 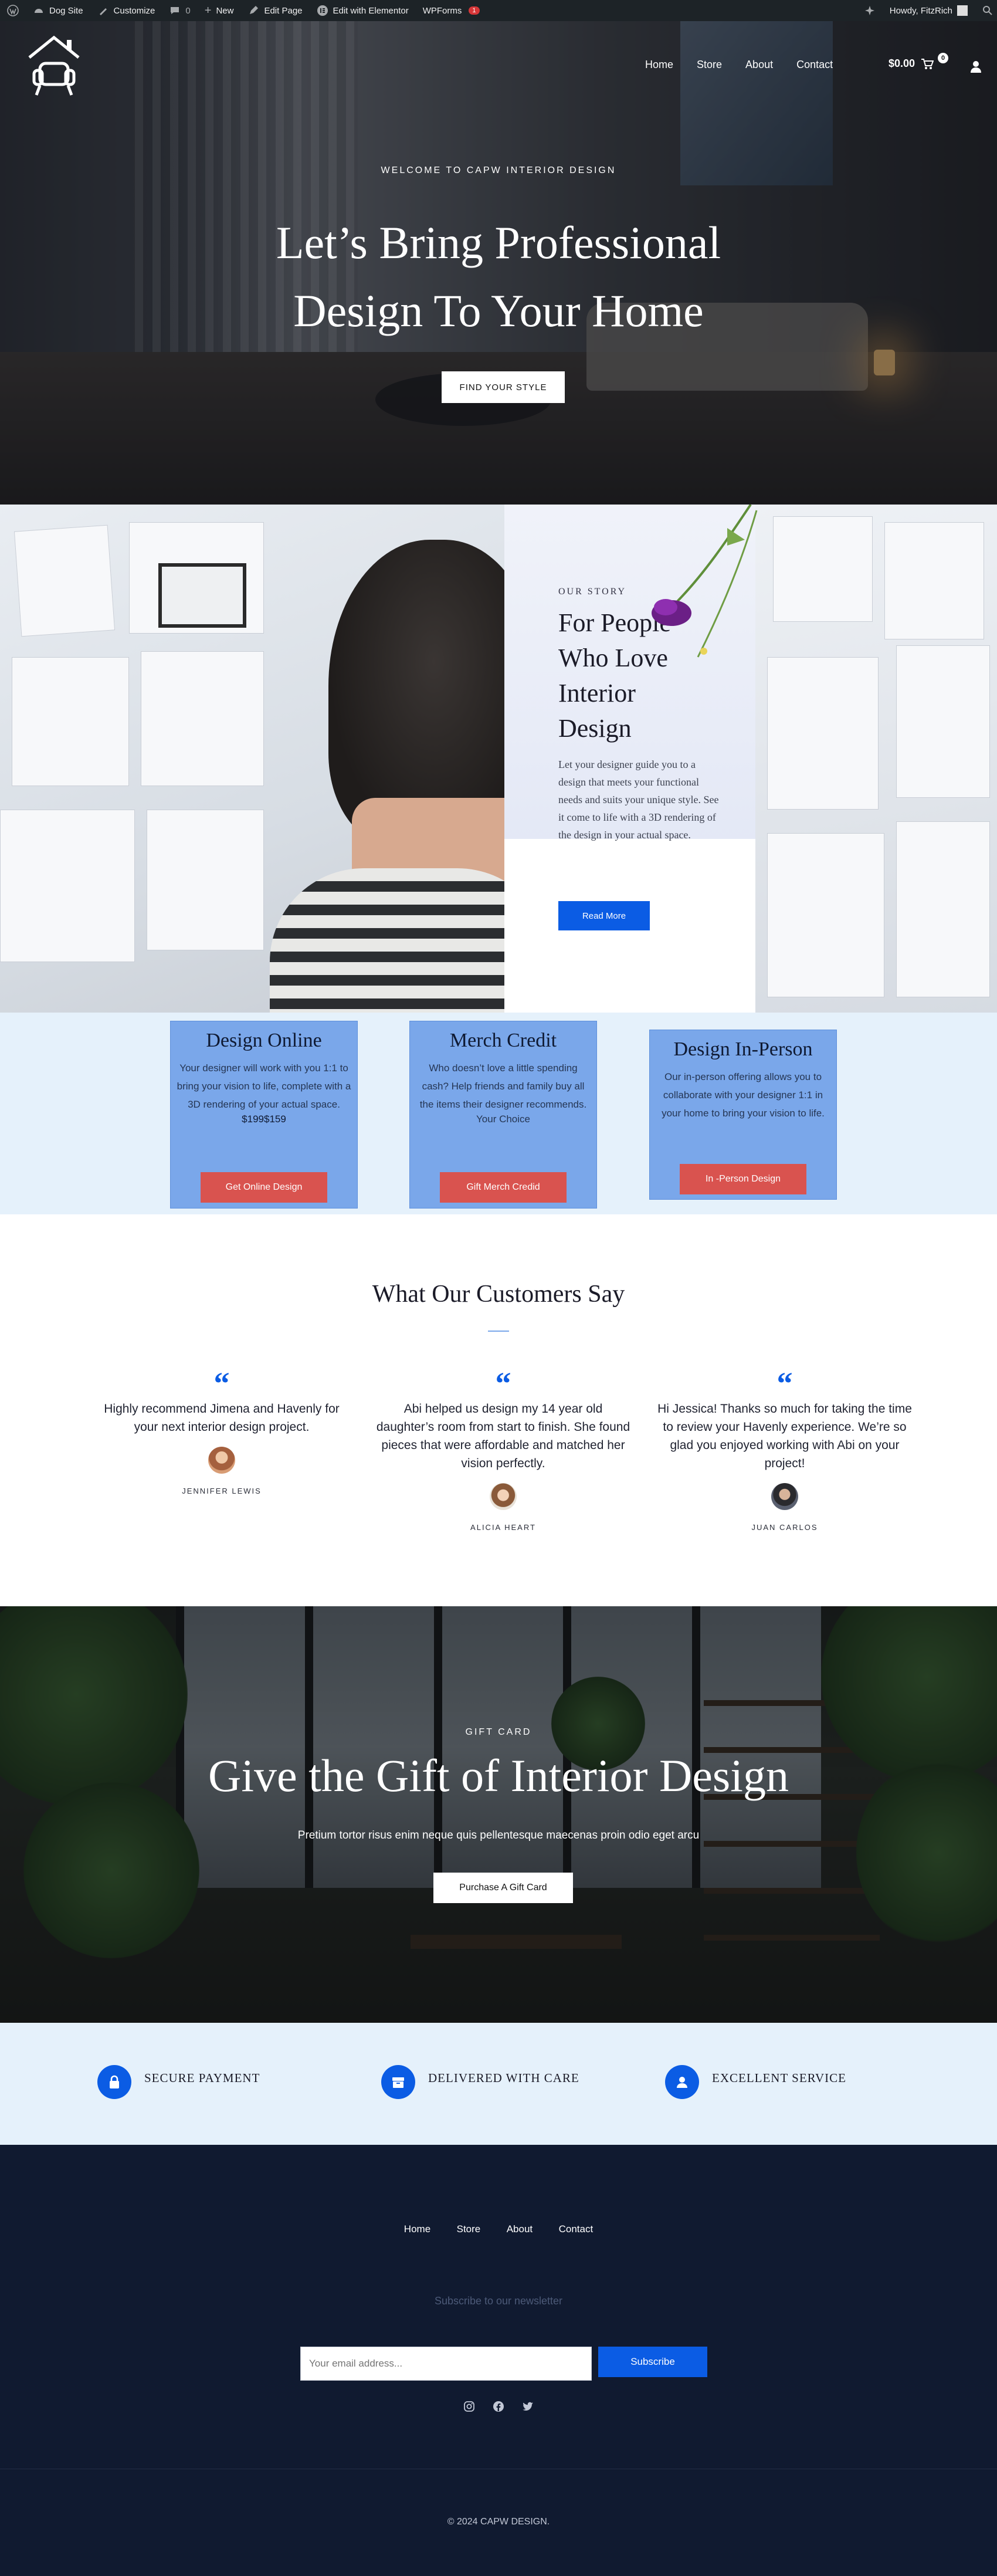 I want to click on footer-nav-store: Store, so click(x=469, y=2229).